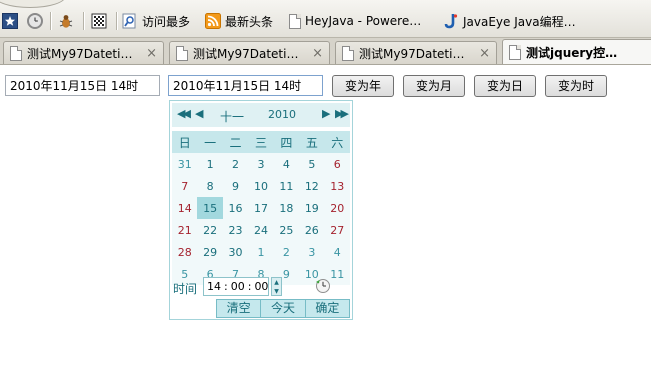  What do you see at coordinates (210, 186) in the screenshot?
I see `day-cell: 8` at bounding box center [210, 186].